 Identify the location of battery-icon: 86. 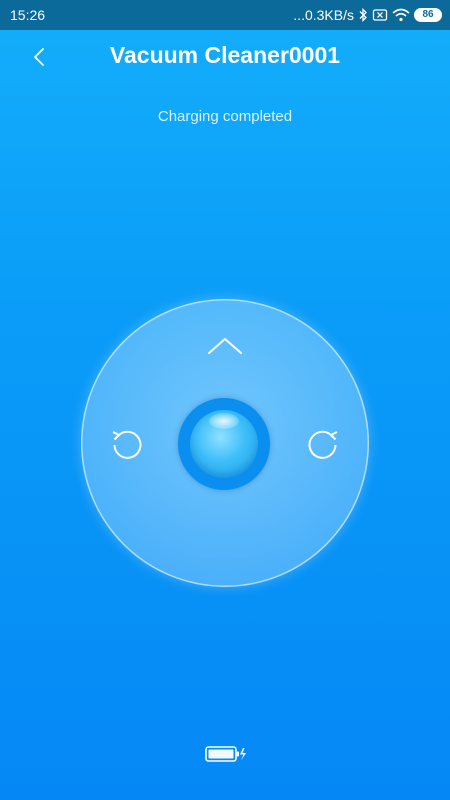
(428, 15).